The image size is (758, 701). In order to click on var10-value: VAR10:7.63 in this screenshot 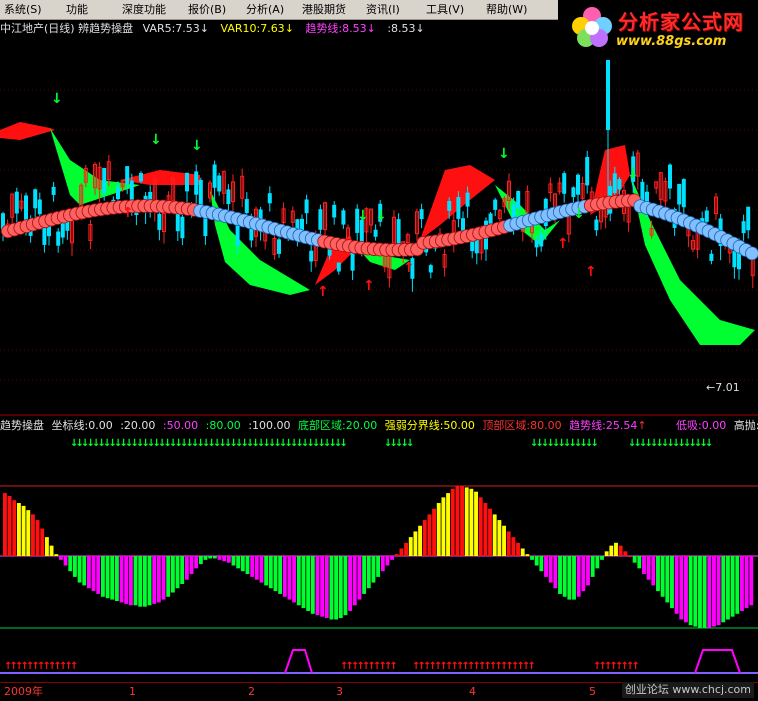, I will do `click(253, 28)`.